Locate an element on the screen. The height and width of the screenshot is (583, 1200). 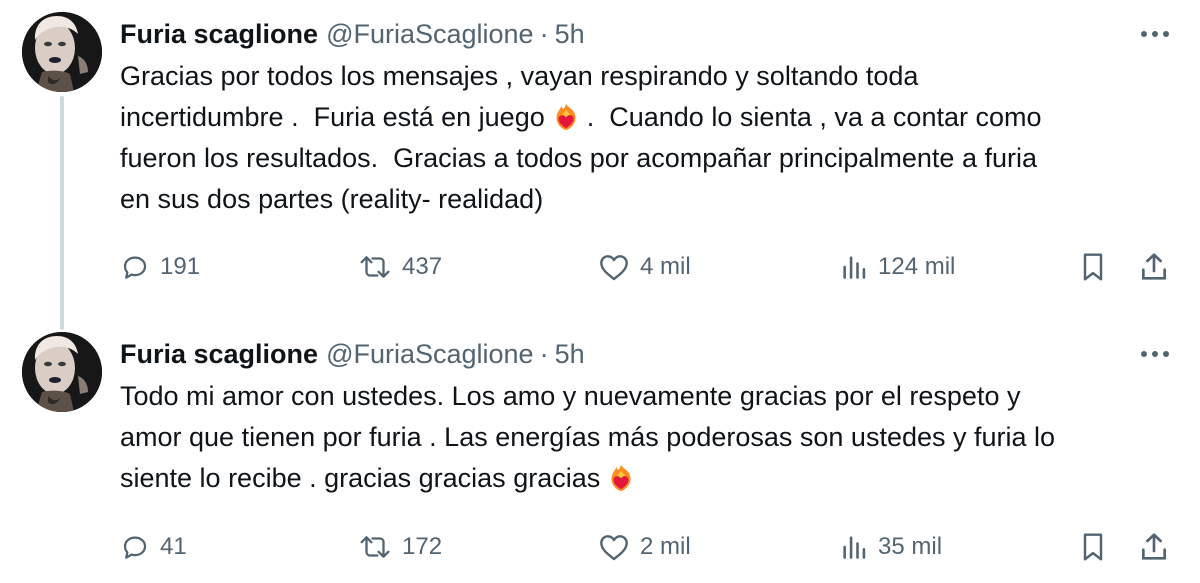
retweet-count: 437 is located at coordinates (422, 266).